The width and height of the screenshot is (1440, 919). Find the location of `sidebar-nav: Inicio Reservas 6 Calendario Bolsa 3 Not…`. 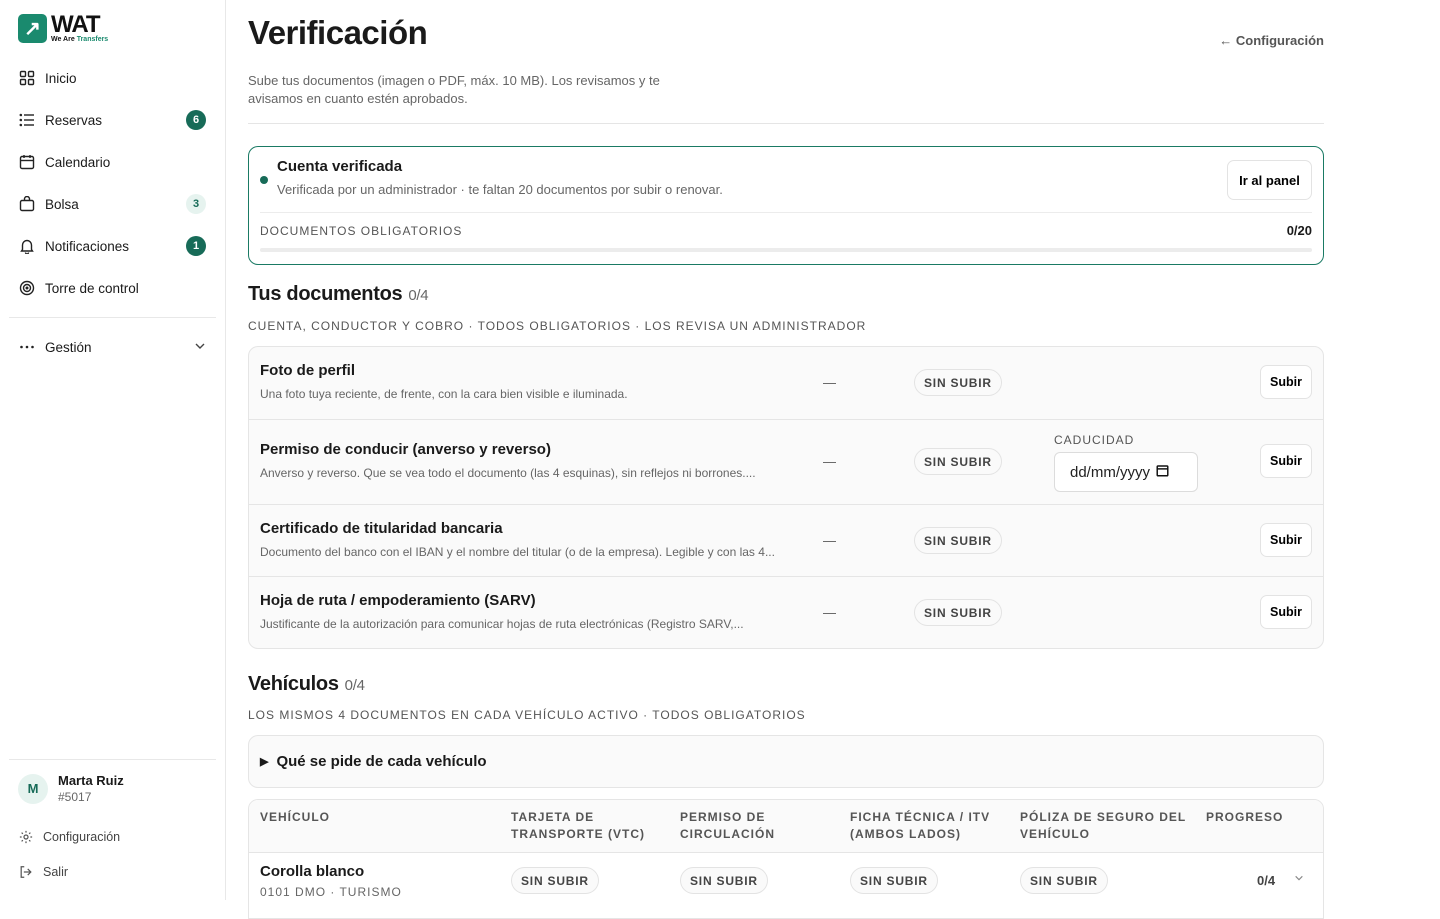

sidebar-nav: Inicio Reservas 6 Calendario Bolsa 3 Not… is located at coordinates (112, 212).